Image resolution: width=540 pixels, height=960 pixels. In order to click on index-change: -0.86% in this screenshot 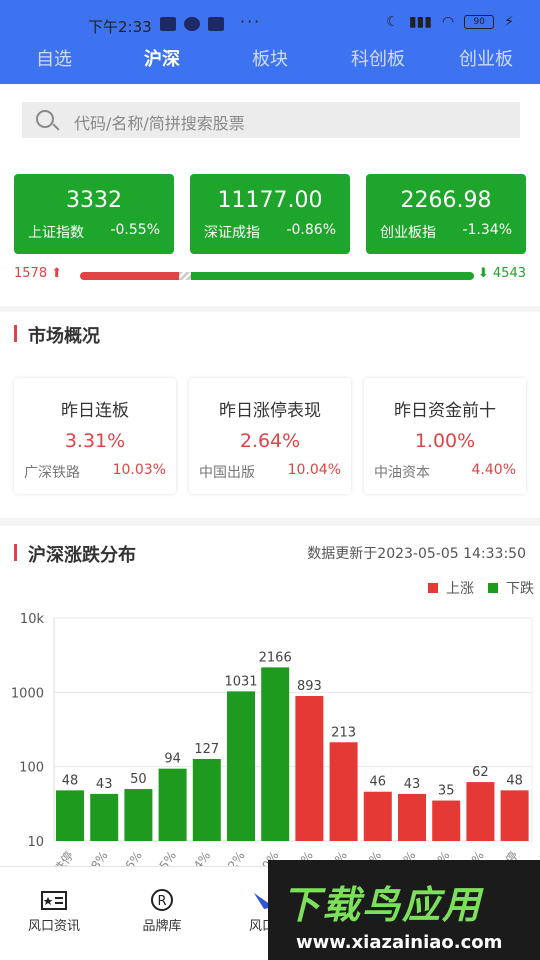, I will do `click(311, 230)`.